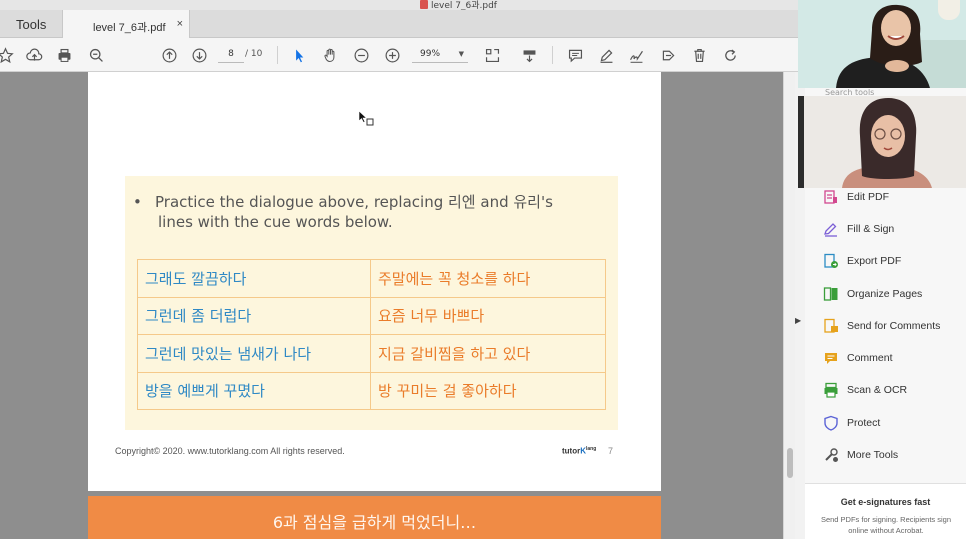 This screenshot has height=539, width=966. I want to click on cue-right-cell: 지금 갈비찜을 하고 있다, so click(488, 353).